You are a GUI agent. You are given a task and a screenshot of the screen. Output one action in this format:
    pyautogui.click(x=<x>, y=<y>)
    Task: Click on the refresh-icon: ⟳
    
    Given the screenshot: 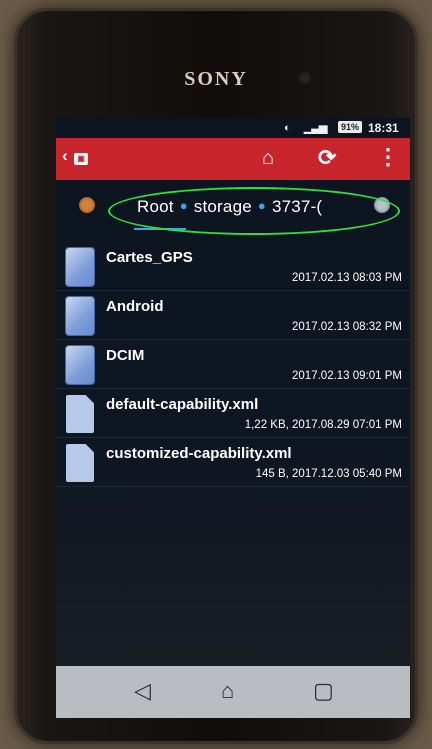 What is the action you would take?
    pyautogui.click(x=327, y=158)
    